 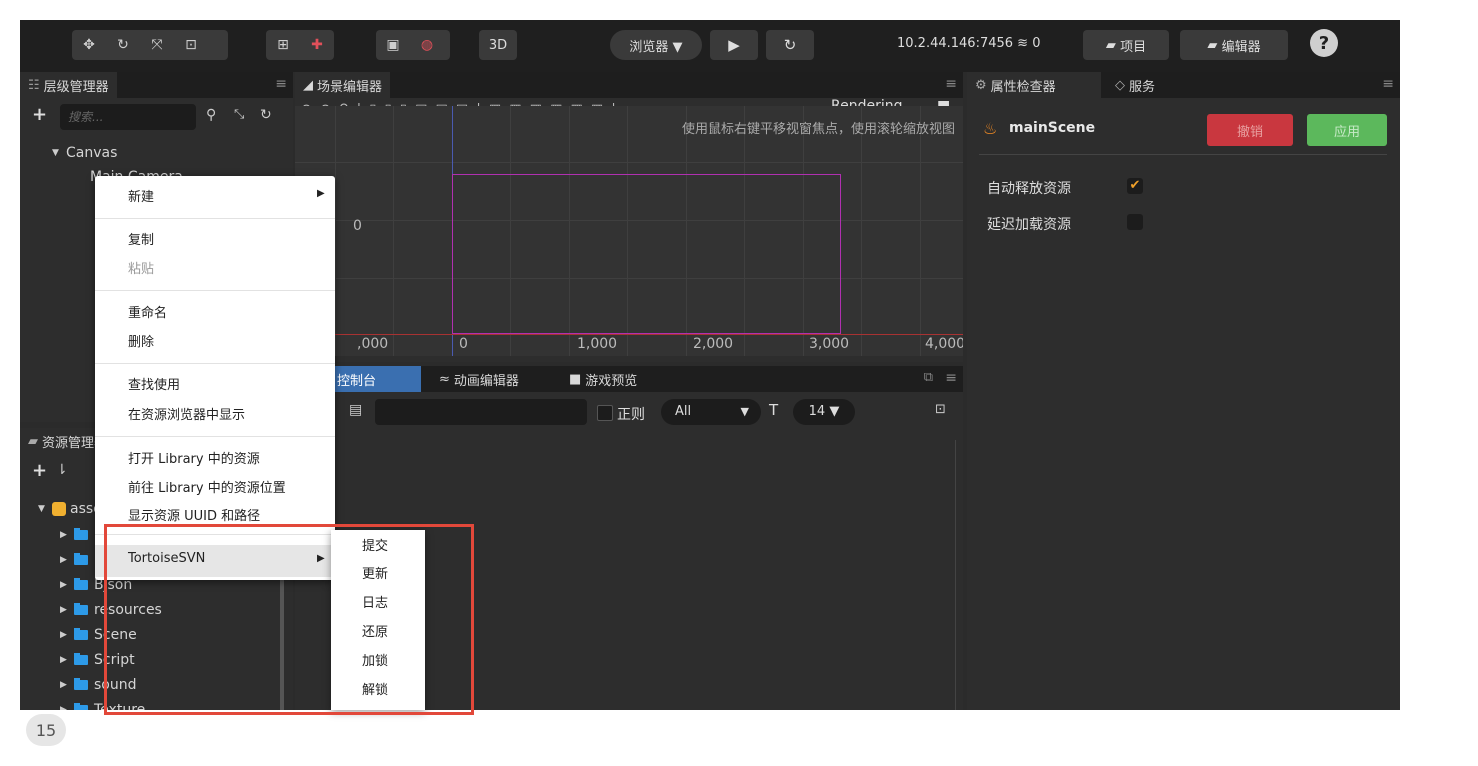 What do you see at coordinates (944, 344) in the screenshot?
I see `x-tick-label: 4,000` at bounding box center [944, 344].